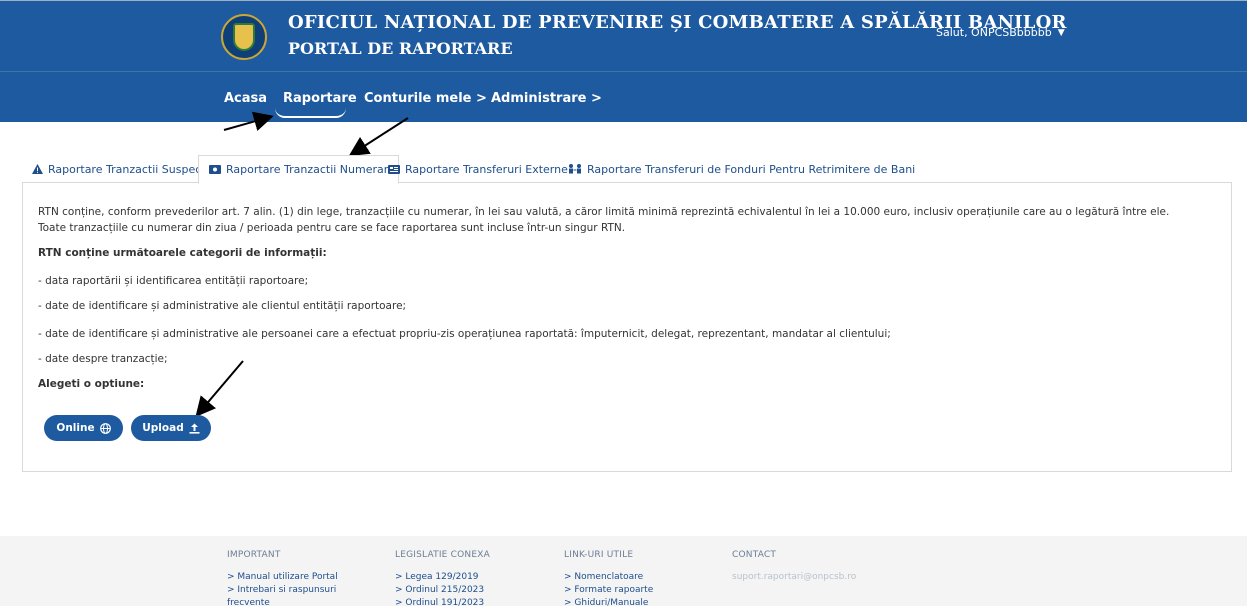  I want to click on footer-heading: LINK-URI UTILE, so click(599, 555).